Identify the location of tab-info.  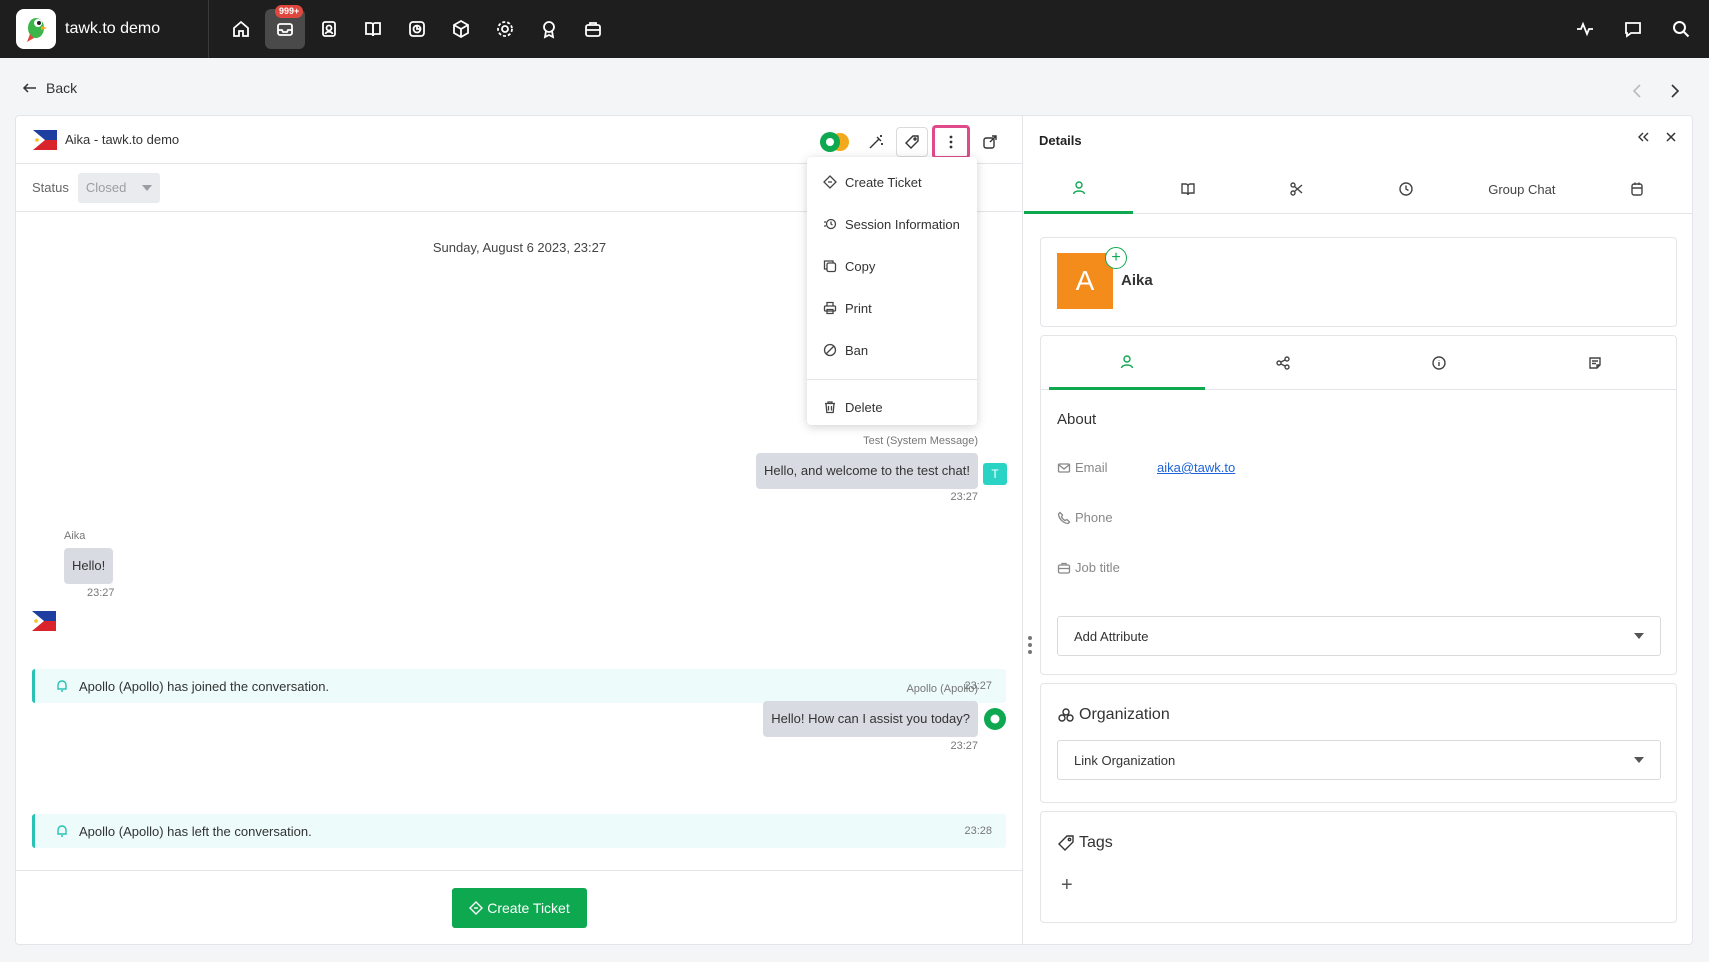
(1439, 363).